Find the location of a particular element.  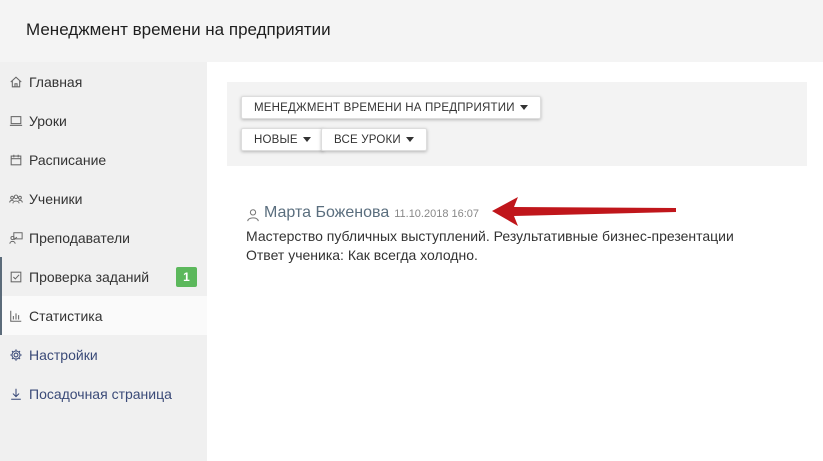

sidebar-item-teachers: Преподаватели is located at coordinates (103, 237).